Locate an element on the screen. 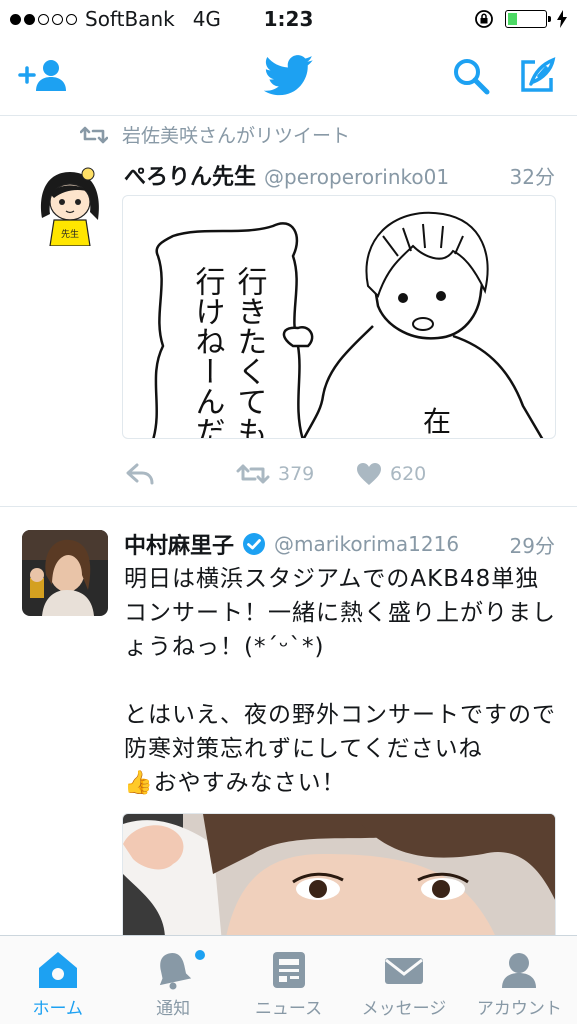  envelope-icon is located at coordinates (403, 971).